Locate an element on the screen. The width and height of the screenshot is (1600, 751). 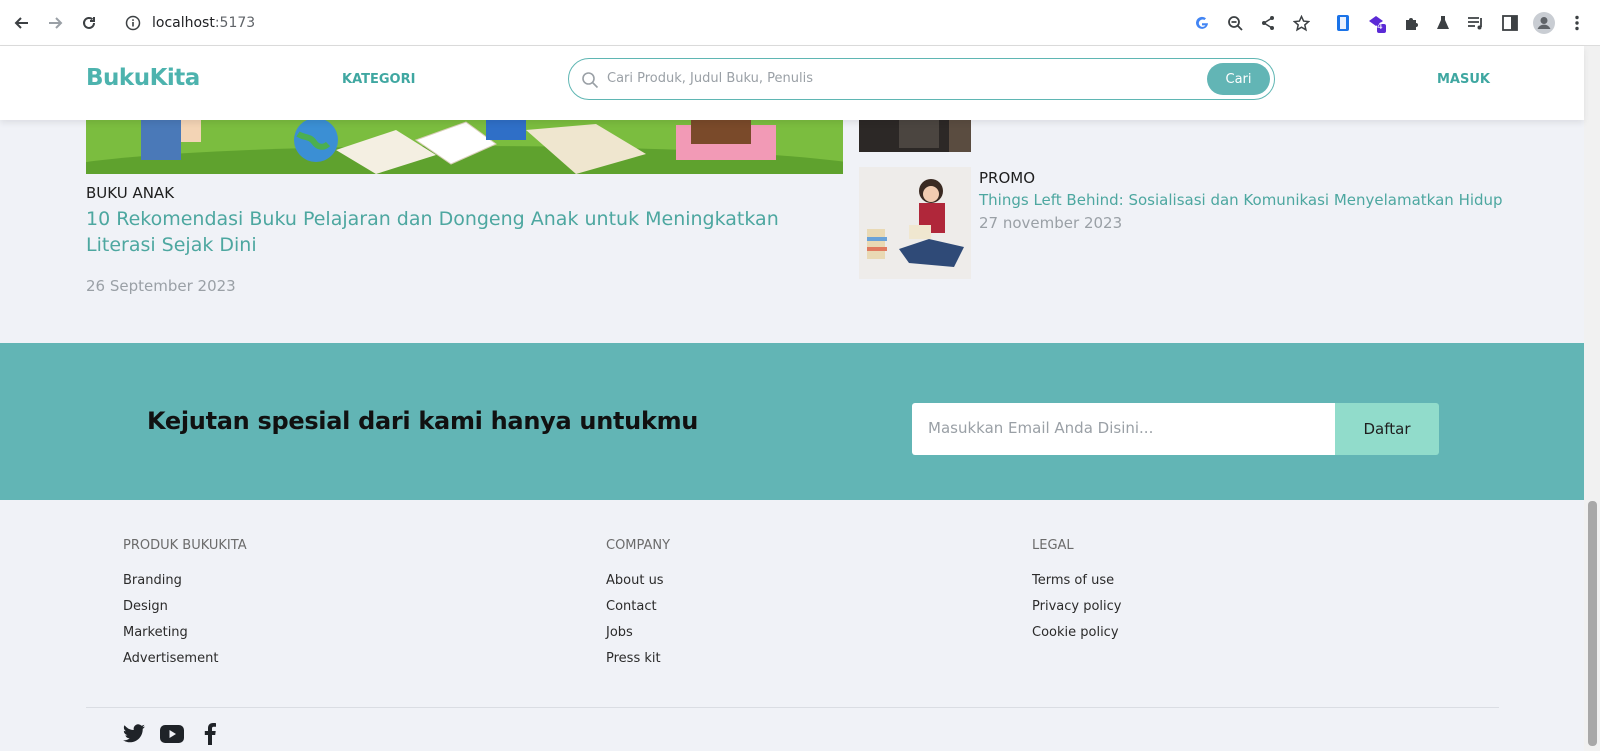
share-icon is located at coordinates (1268, 23).